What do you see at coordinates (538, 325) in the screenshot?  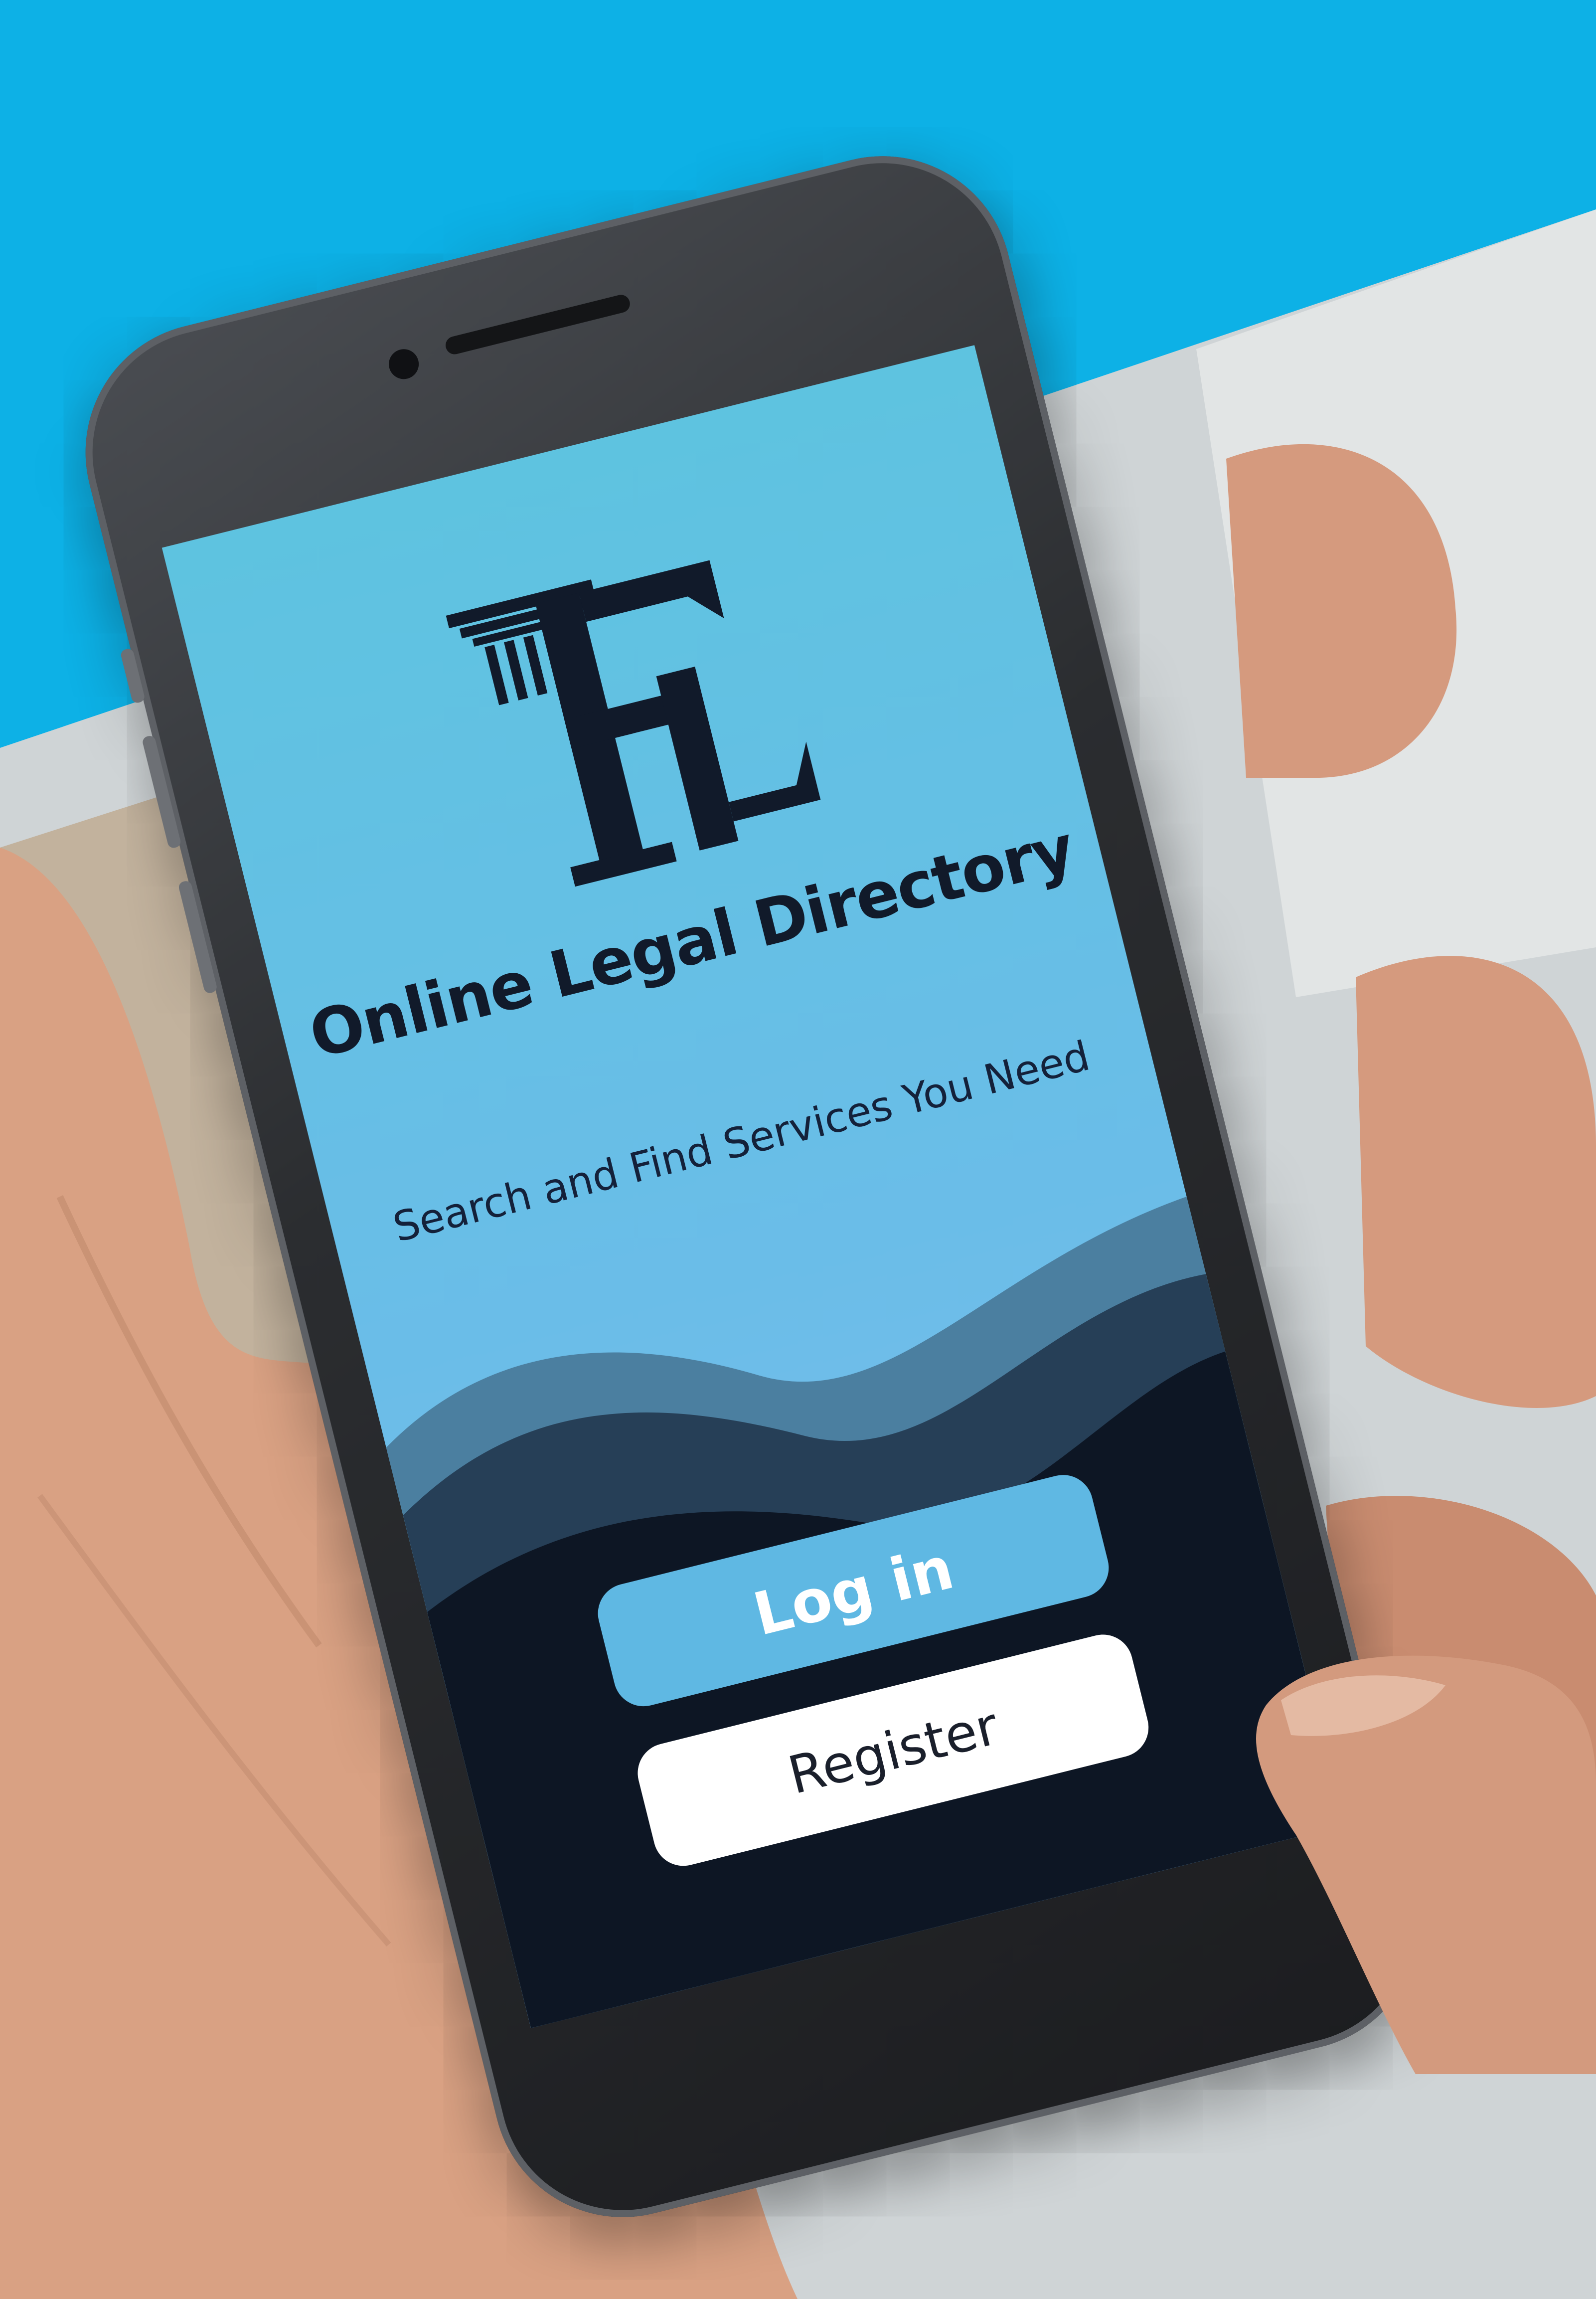 I see `earpiece-speaker` at bounding box center [538, 325].